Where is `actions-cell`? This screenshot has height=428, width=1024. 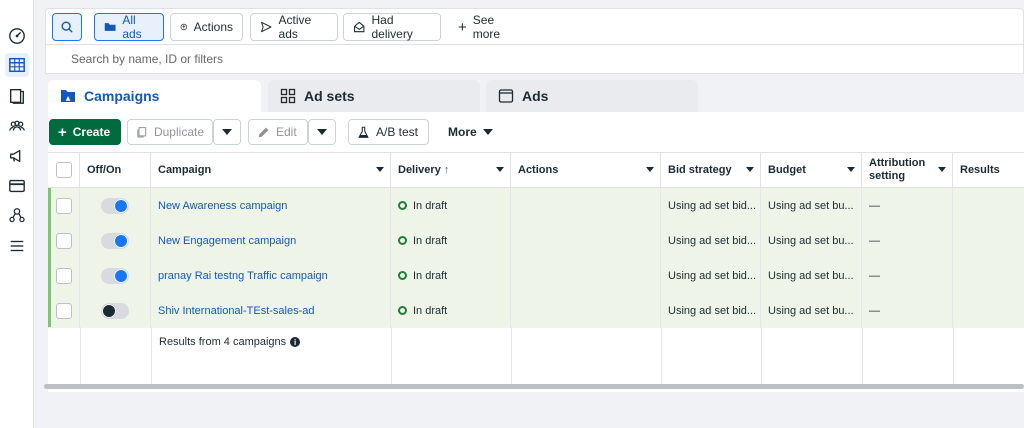 actions-cell is located at coordinates (586, 275).